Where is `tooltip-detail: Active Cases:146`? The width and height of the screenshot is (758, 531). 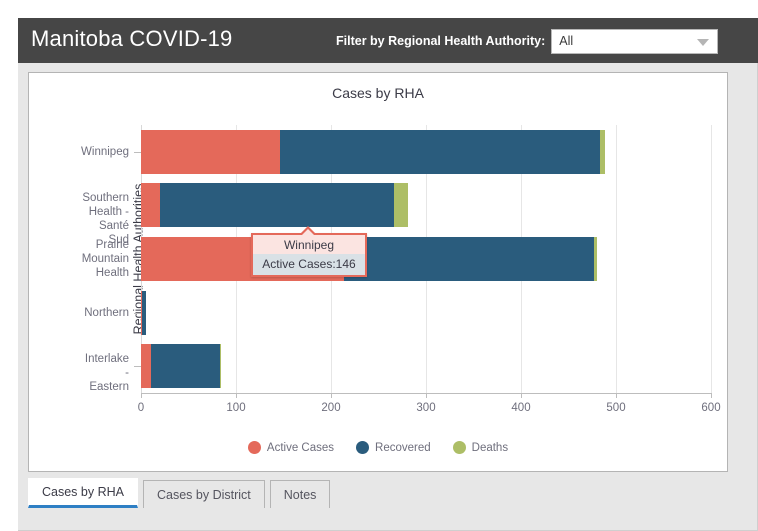
tooltip-detail: Active Cases:146 is located at coordinates (309, 264).